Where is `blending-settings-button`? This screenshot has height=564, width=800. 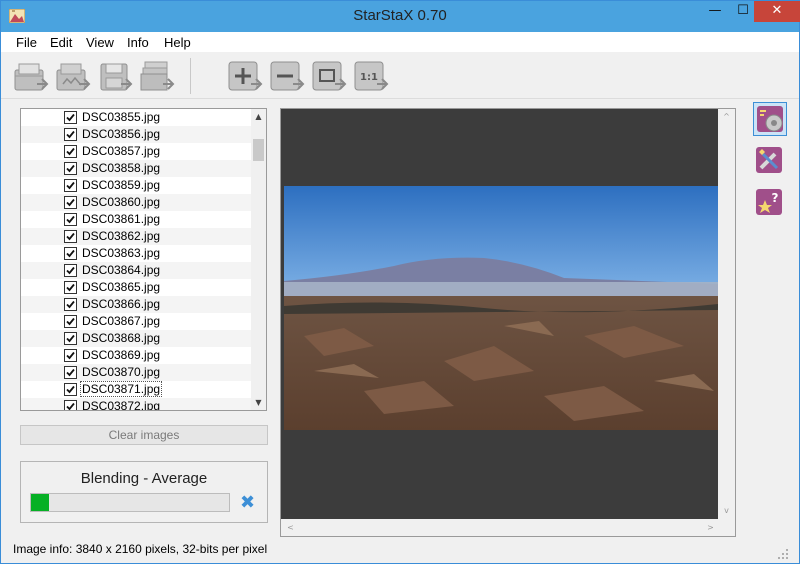 blending-settings-button is located at coordinates (770, 119).